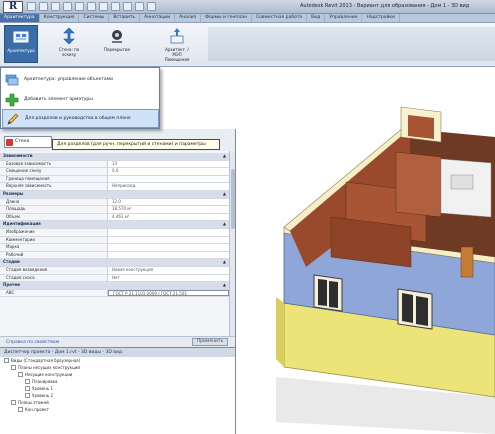  Describe the element at coordinates (226, 18) in the screenshot. I see `ribbon-tab: Формы и генплан` at that location.